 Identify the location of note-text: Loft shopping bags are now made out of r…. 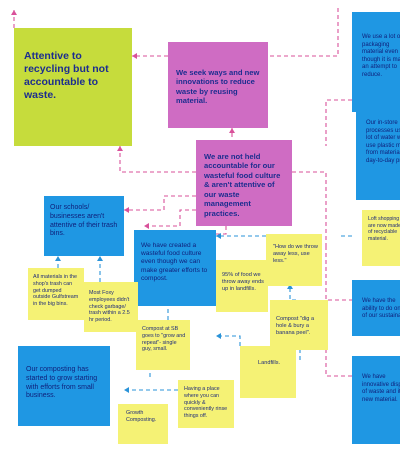
(384, 229).